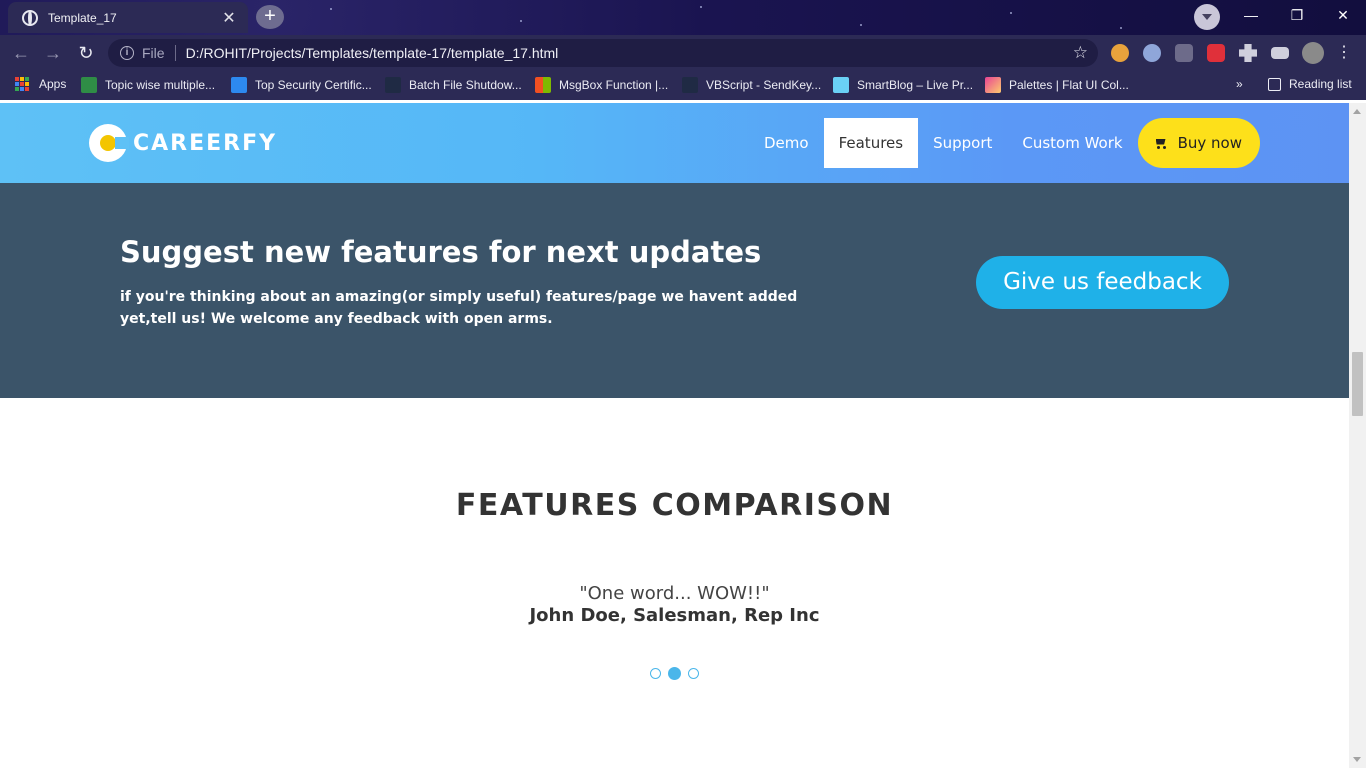 The height and width of the screenshot is (768, 1366). I want to click on buy-now-button: Buy now, so click(1198, 143).